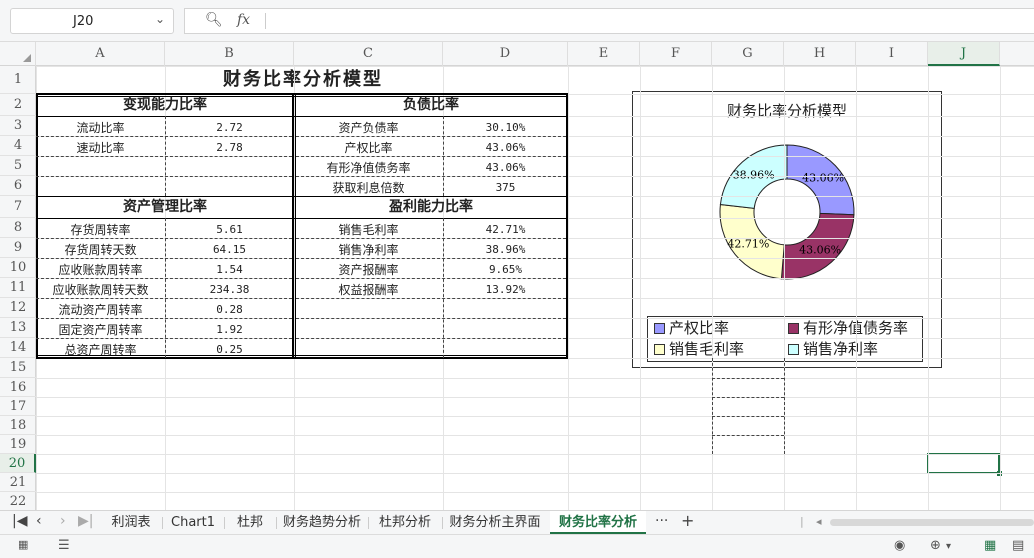 This screenshot has width=1034, height=558. I want to click on asset-label: 应收账款周转率, so click(100, 270).